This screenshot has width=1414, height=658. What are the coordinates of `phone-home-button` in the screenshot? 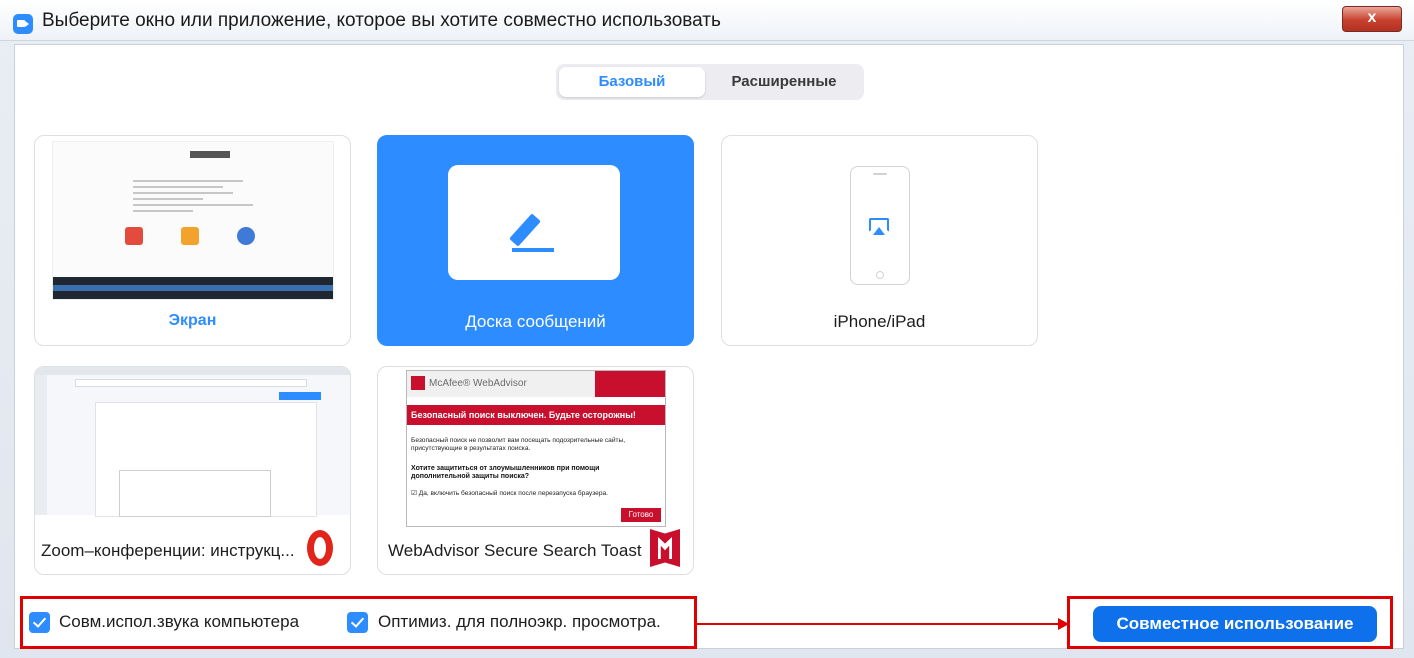 It's located at (880, 275).